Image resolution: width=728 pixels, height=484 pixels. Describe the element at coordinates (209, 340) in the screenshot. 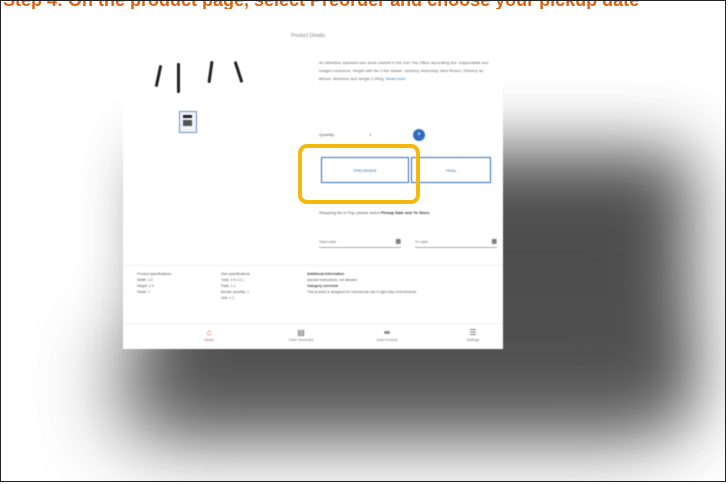

I see `nav-label: Home` at that location.